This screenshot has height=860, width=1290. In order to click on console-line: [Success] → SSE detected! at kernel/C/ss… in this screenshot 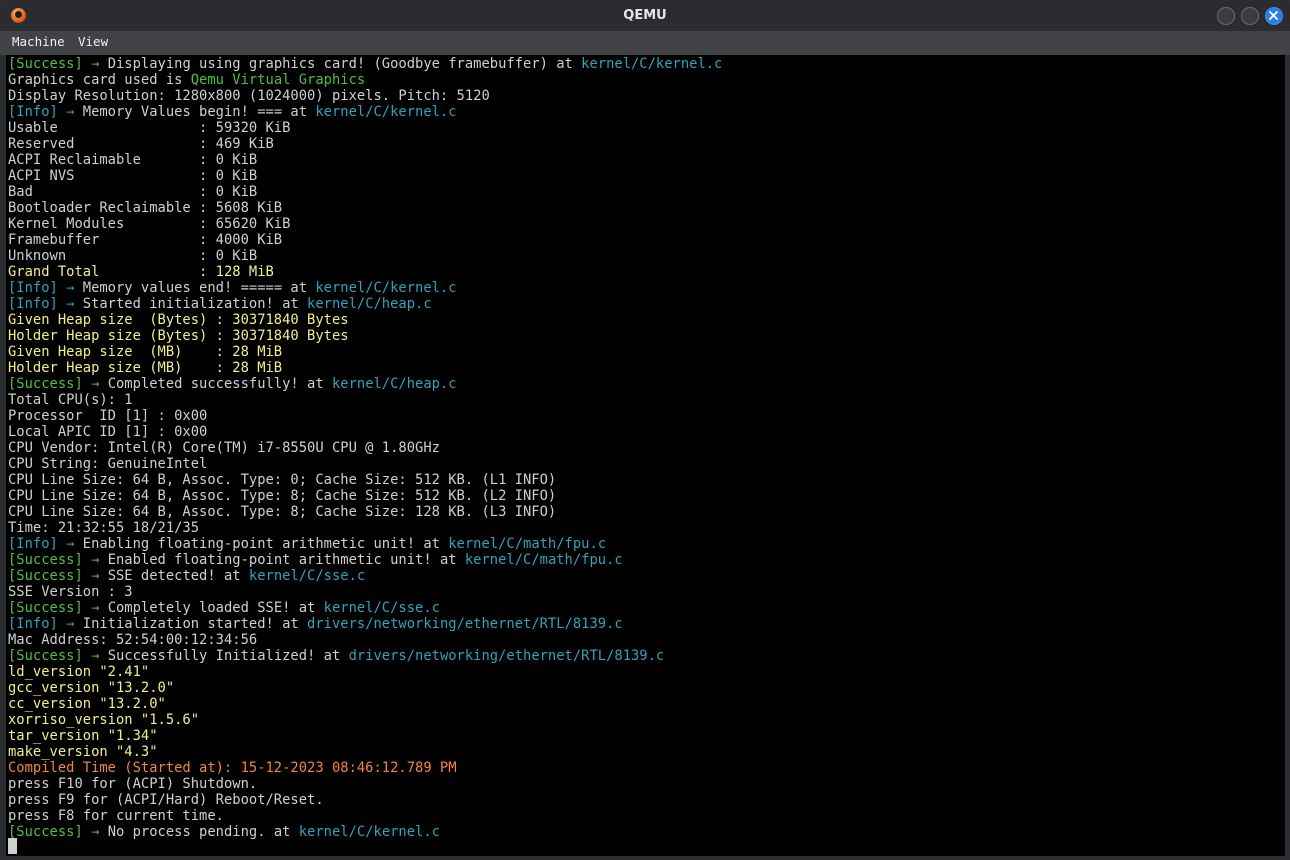, I will do `click(365, 576)`.